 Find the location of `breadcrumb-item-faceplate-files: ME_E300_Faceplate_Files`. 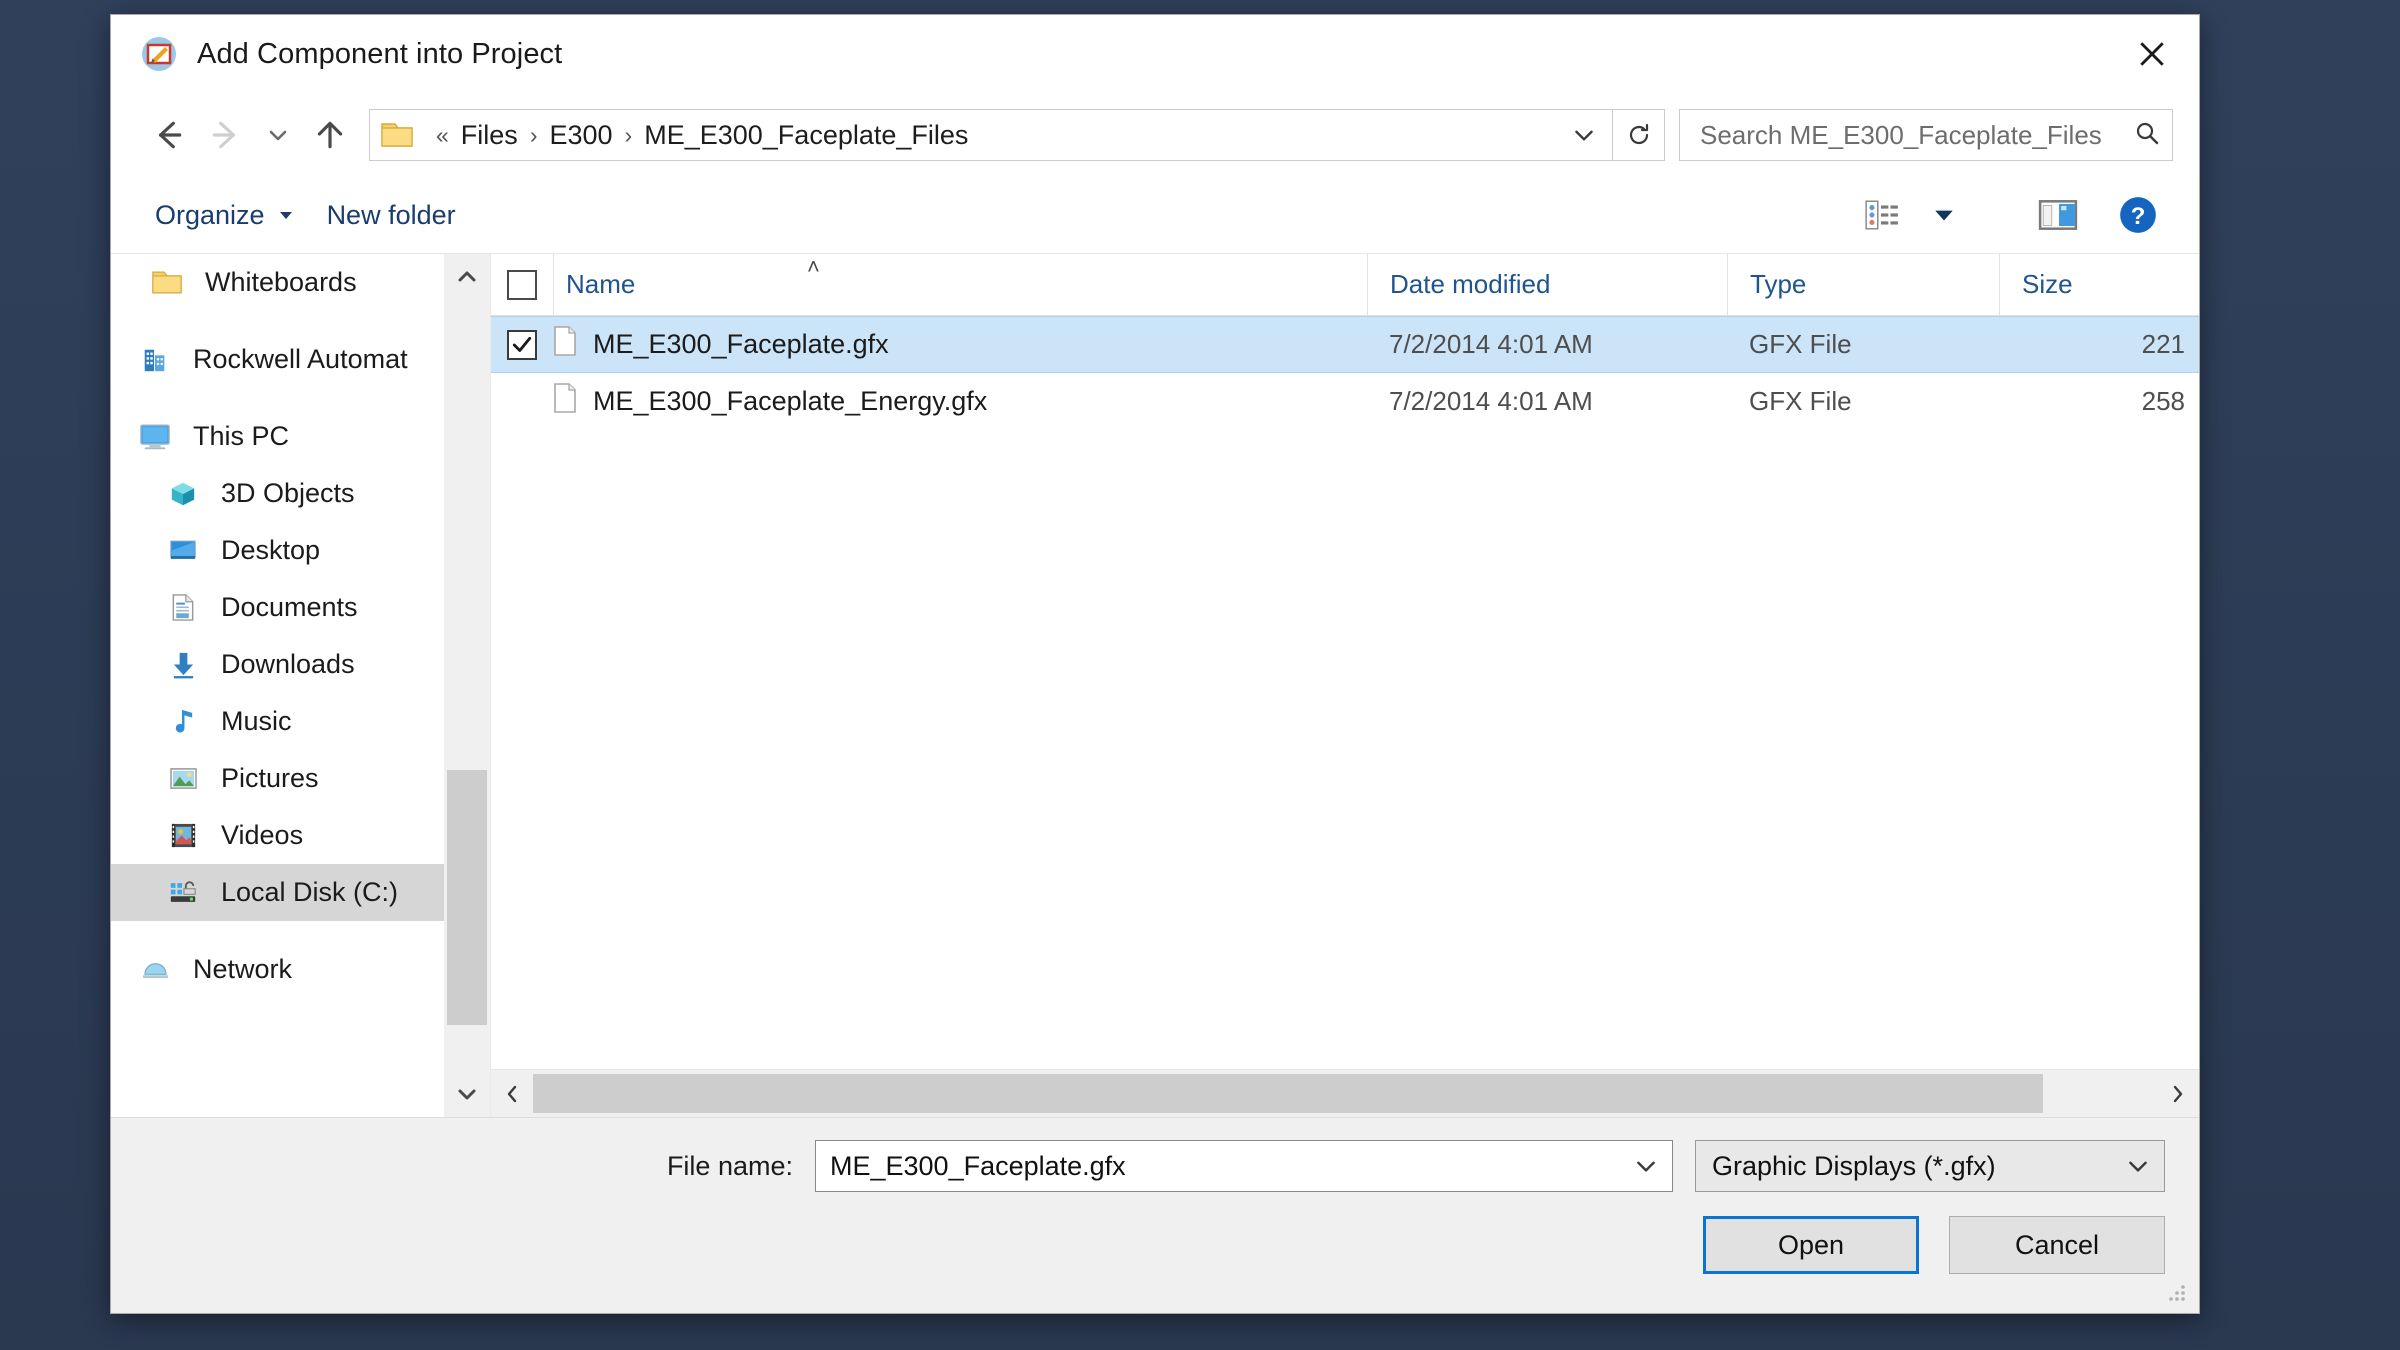

breadcrumb-item-faceplate-files: ME_E300_Faceplate_Files is located at coordinates (806, 135).